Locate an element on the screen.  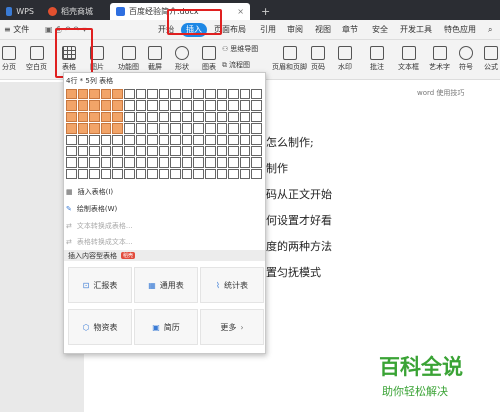
page-break-button: 分页 is located at coordinates (9, 59).